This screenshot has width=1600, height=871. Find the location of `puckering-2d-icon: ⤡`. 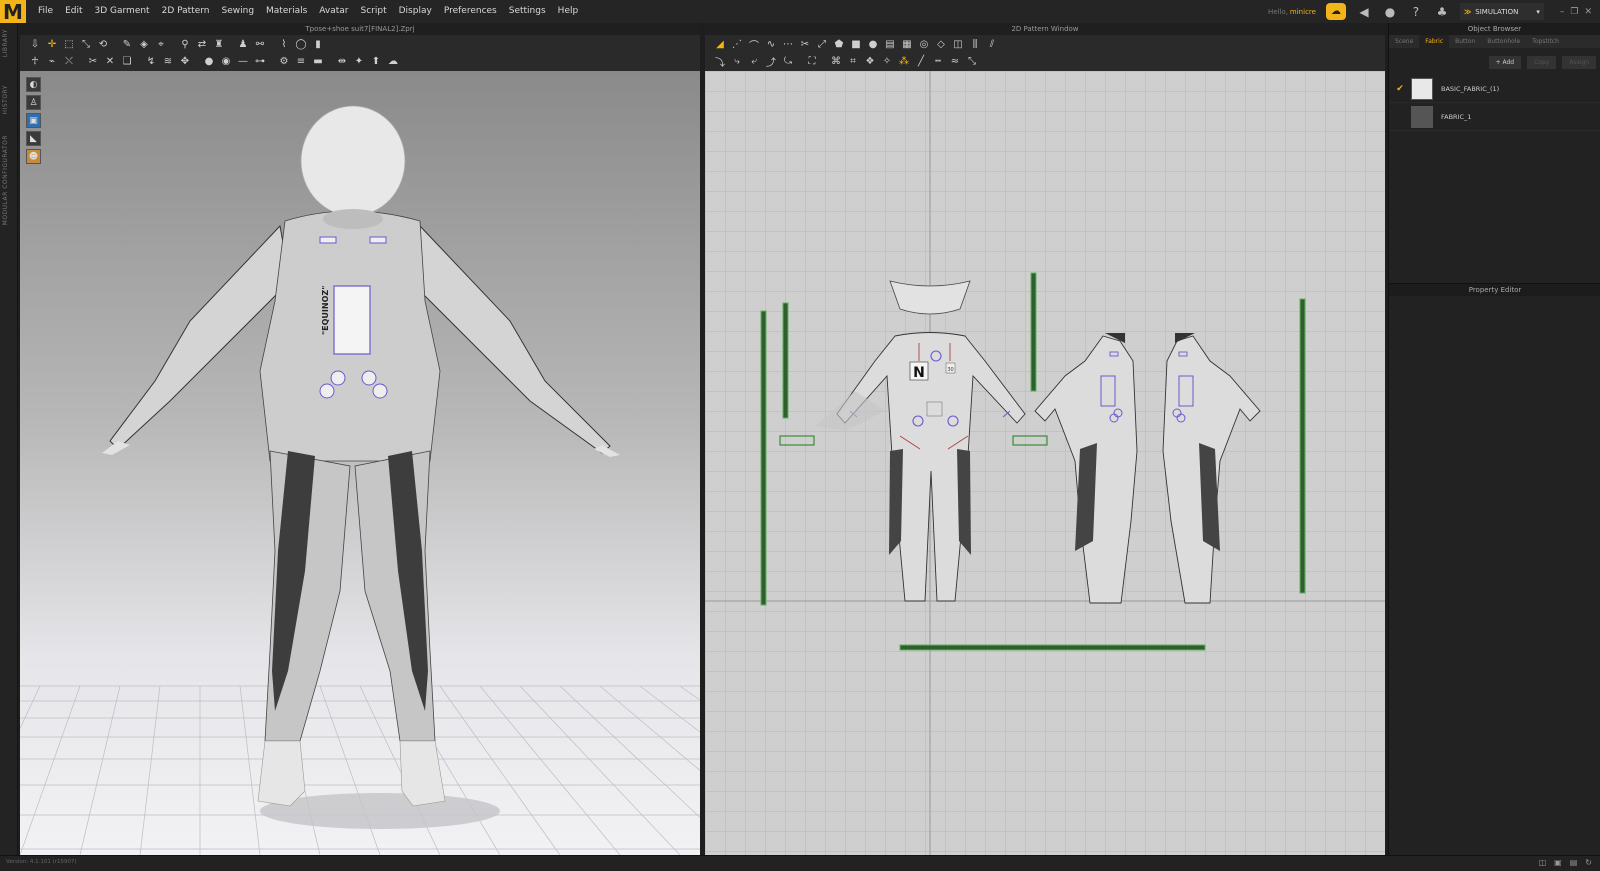

puckering-2d-icon: ⤡ is located at coordinates (972, 62).